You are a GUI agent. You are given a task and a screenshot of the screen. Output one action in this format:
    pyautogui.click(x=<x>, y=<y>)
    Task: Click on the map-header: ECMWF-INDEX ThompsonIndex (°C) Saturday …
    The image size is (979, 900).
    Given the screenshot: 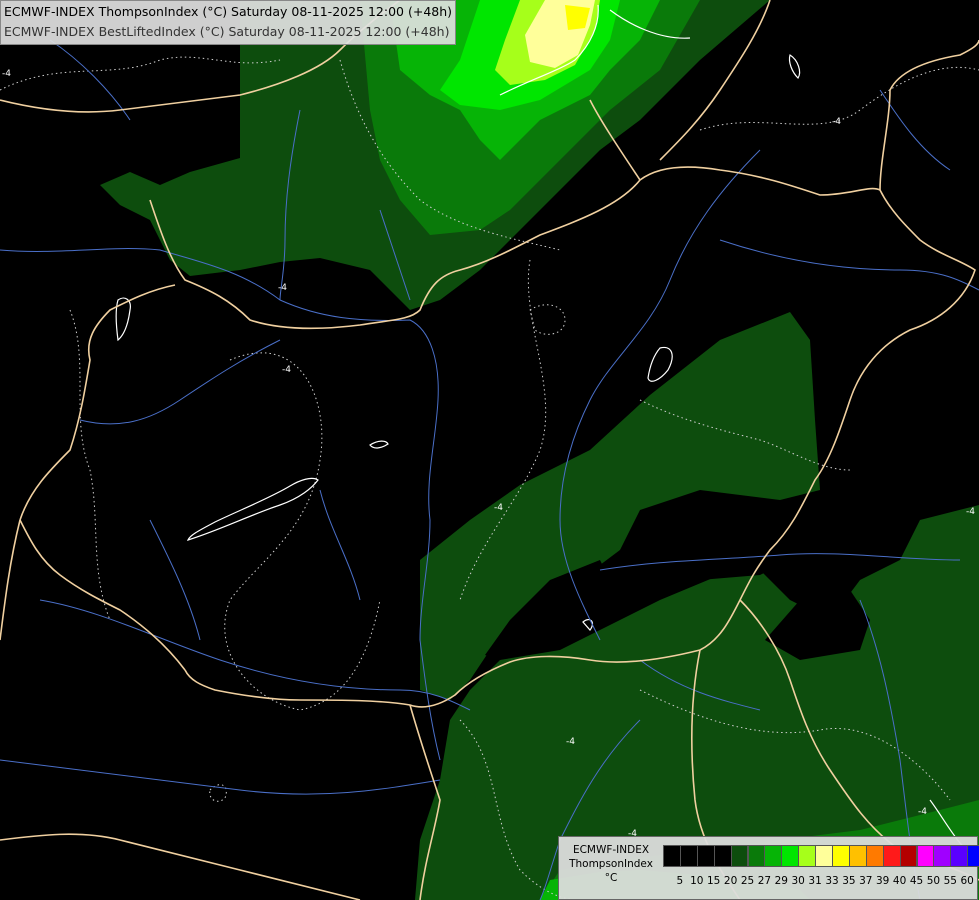 What is the action you would take?
    pyautogui.click(x=228, y=22)
    